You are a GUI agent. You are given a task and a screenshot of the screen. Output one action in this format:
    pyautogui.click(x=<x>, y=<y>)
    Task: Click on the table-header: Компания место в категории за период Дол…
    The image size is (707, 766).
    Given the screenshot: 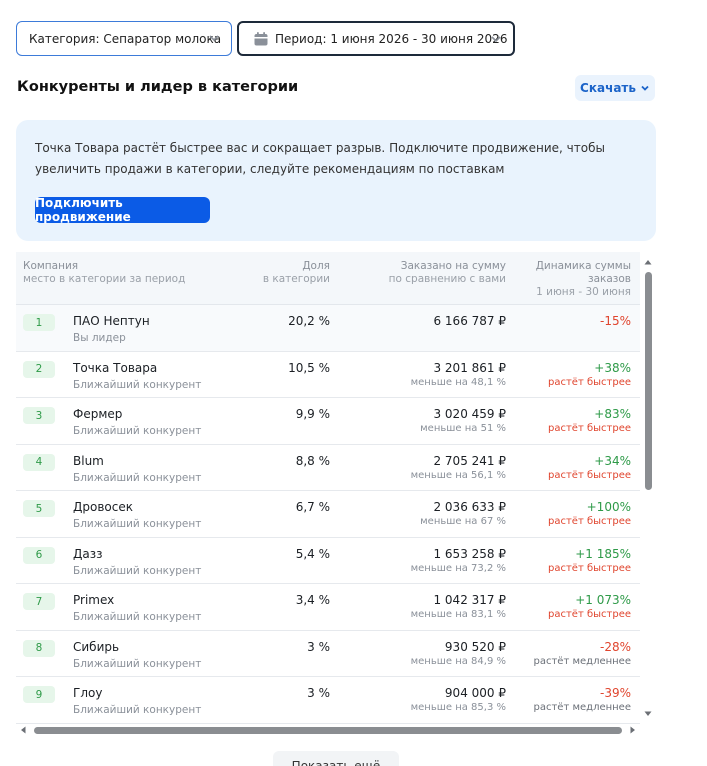 What is the action you would take?
    pyautogui.click(x=328, y=278)
    